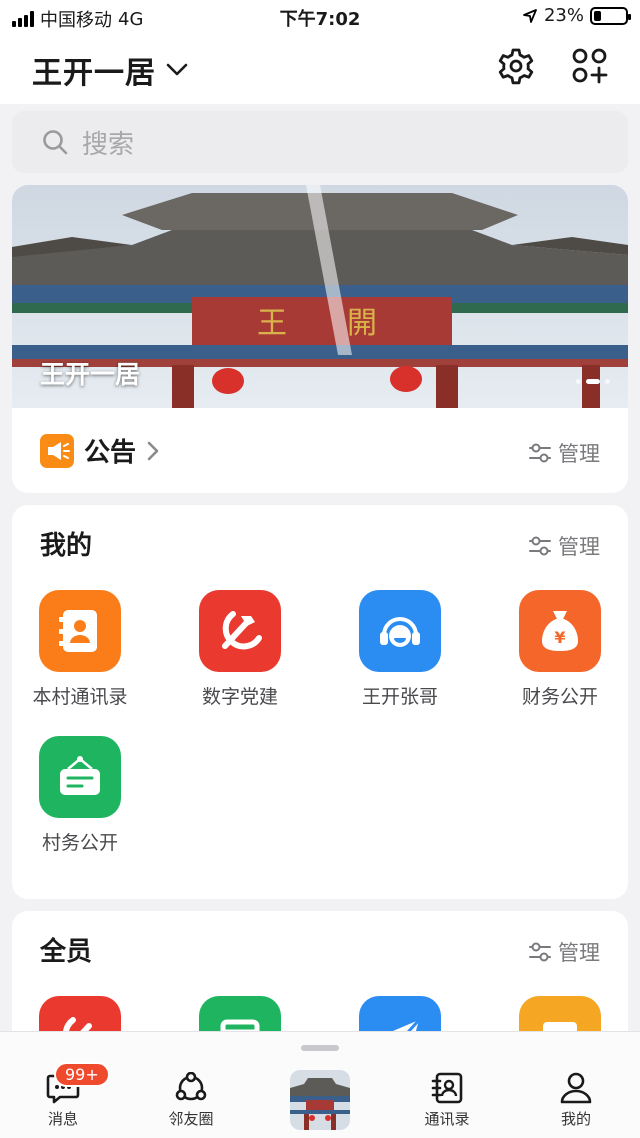  Describe the element at coordinates (447, 1119) in the screenshot. I see `tab-label: 通讯录` at that location.